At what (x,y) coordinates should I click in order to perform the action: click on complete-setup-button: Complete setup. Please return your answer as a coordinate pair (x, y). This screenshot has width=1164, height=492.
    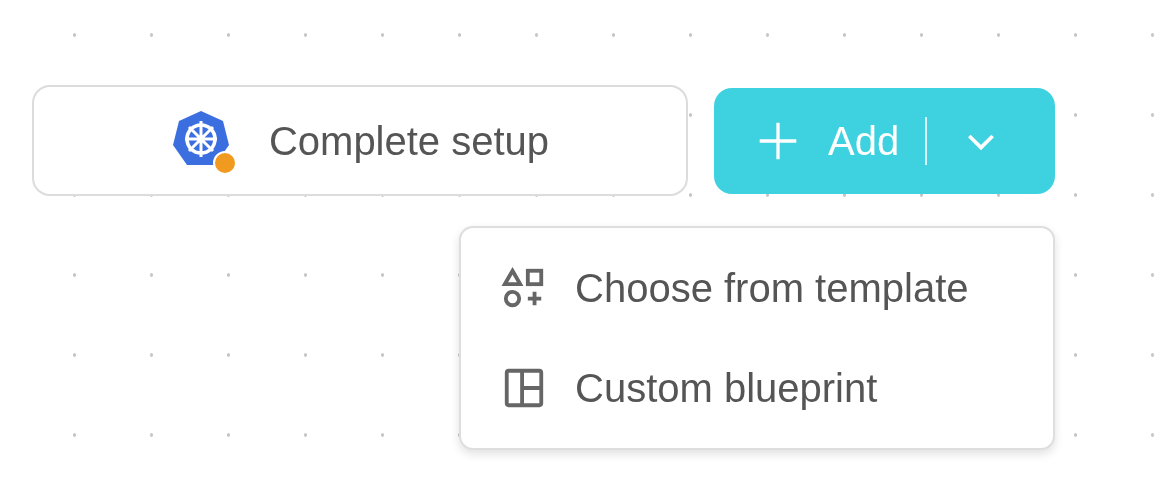
    Looking at the image, I should click on (360, 140).